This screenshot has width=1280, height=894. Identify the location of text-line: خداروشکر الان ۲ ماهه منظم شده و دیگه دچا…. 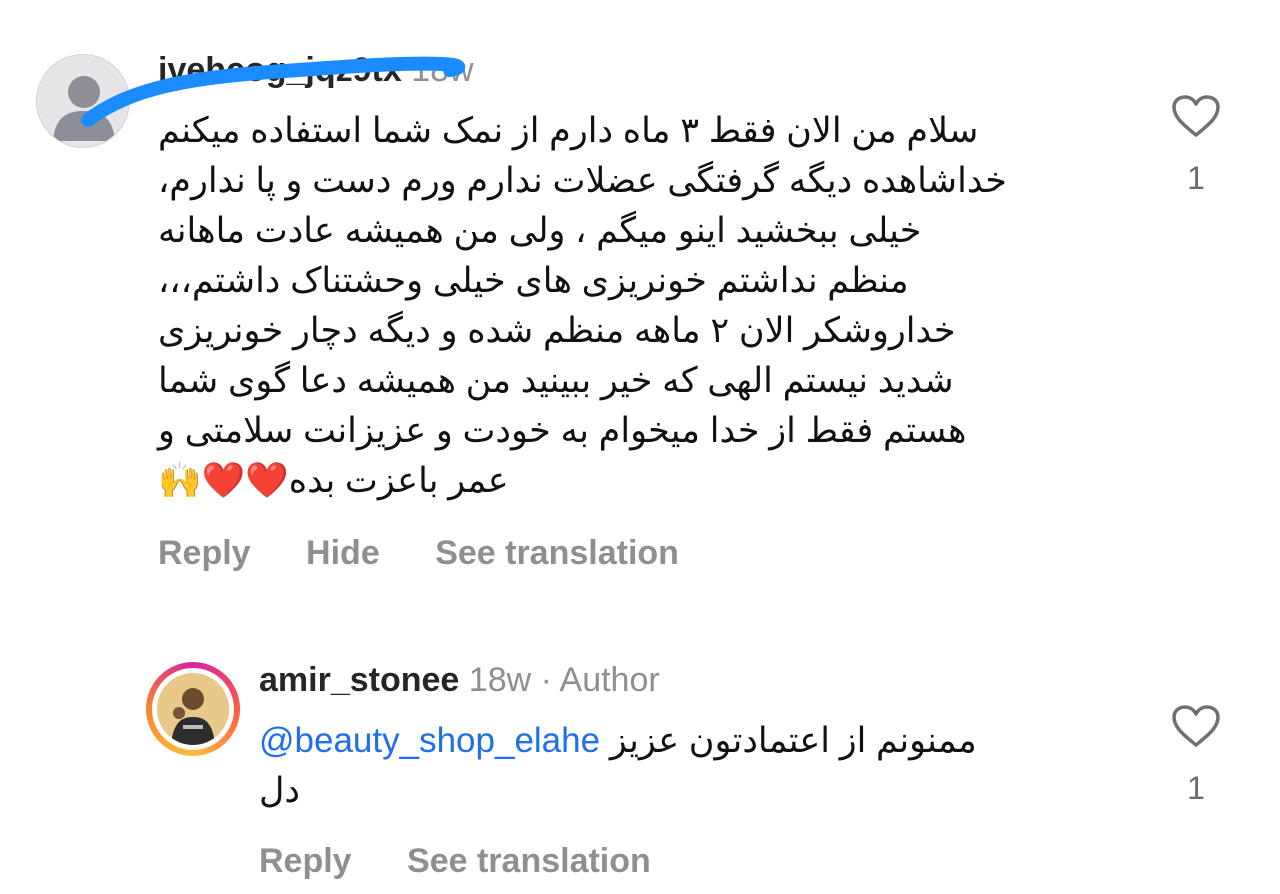
(557, 330).